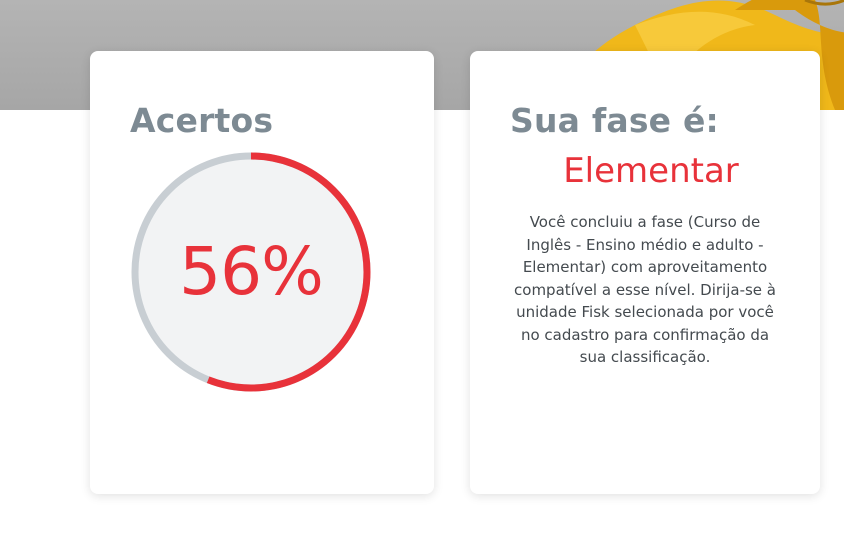 The width and height of the screenshot is (844, 535). I want to click on score-percent-label: 56%, so click(251, 271).